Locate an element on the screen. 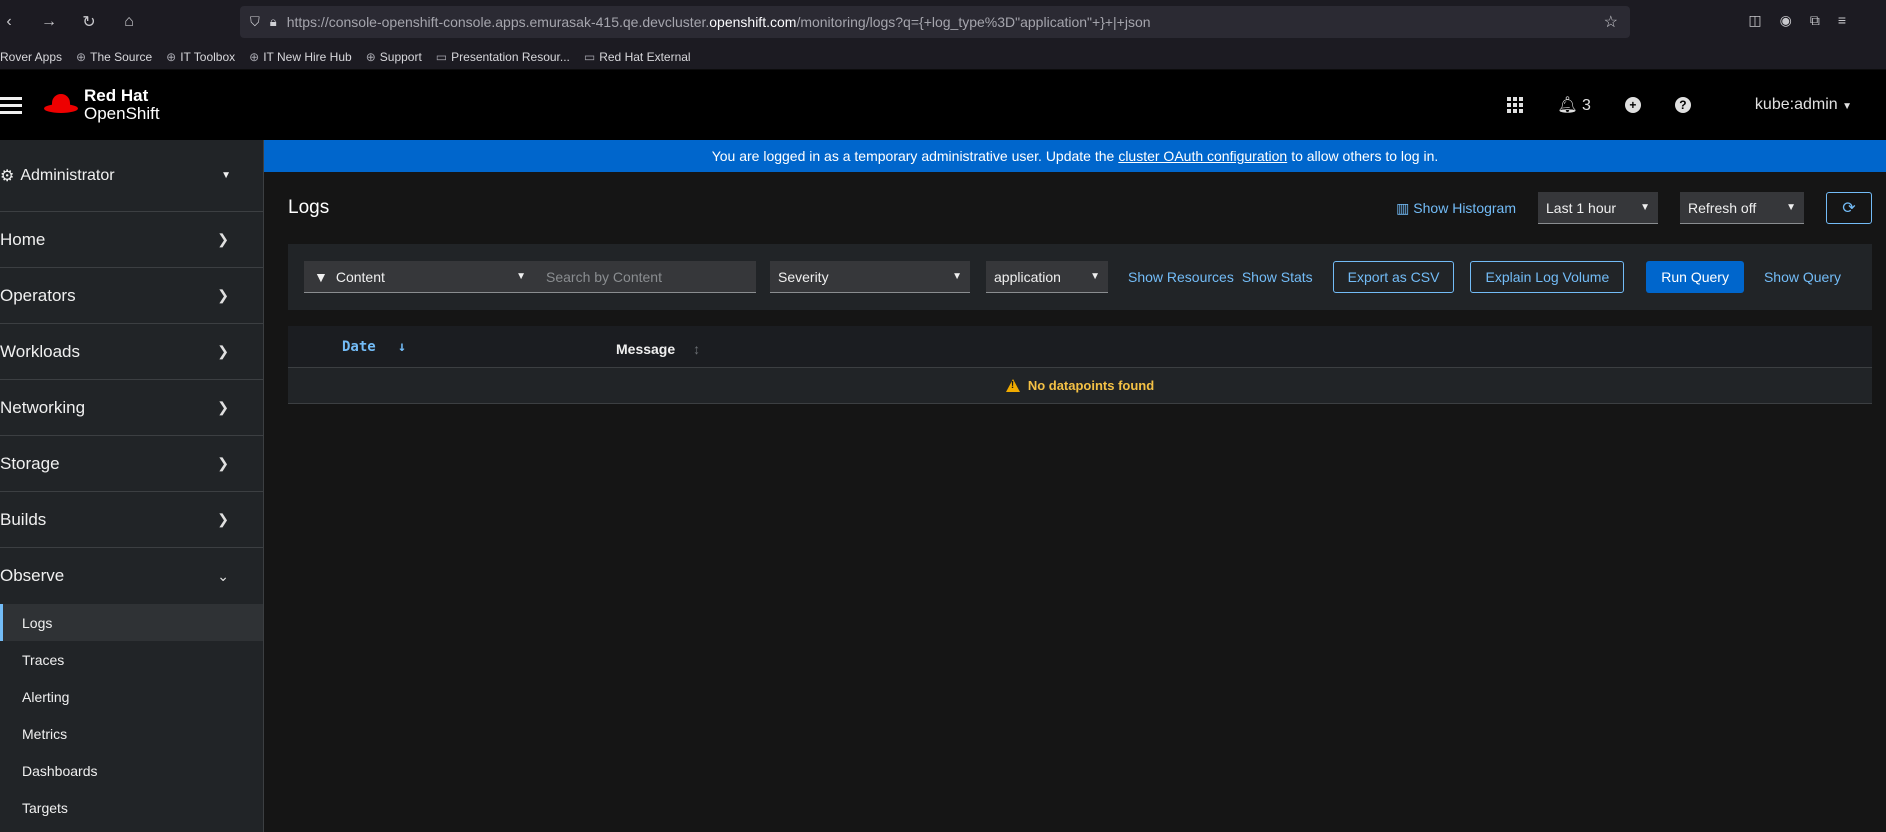  pocket-icon: ◫ is located at coordinates (1754, 20).